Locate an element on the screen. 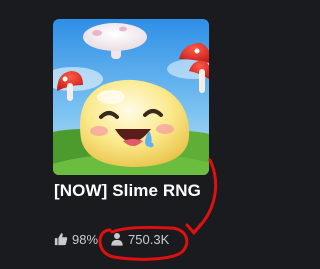 This screenshot has height=269, width=320. game-title: [NOW] Slime RNG is located at coordinates (127, 191).